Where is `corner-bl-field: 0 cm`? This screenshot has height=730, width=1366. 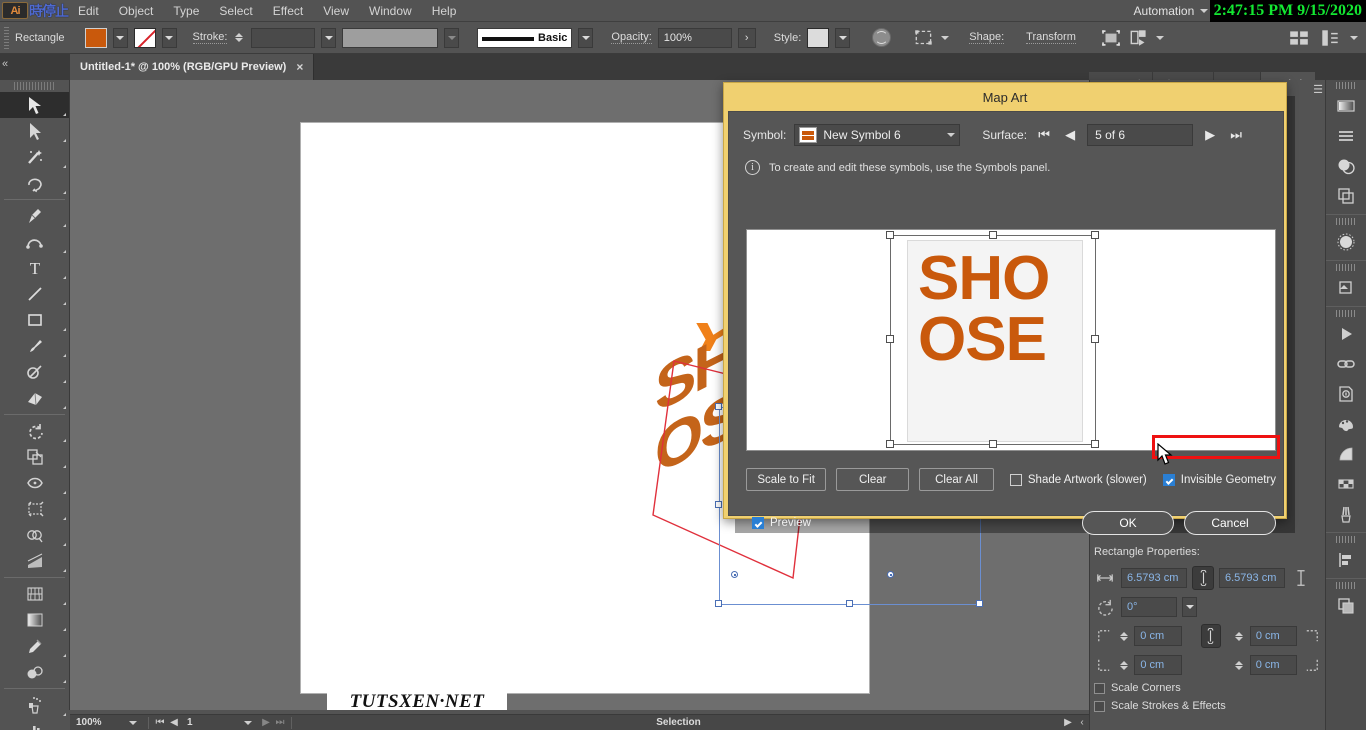 corner-bl-field: 0 cm is located at coordinates (1158, 665).